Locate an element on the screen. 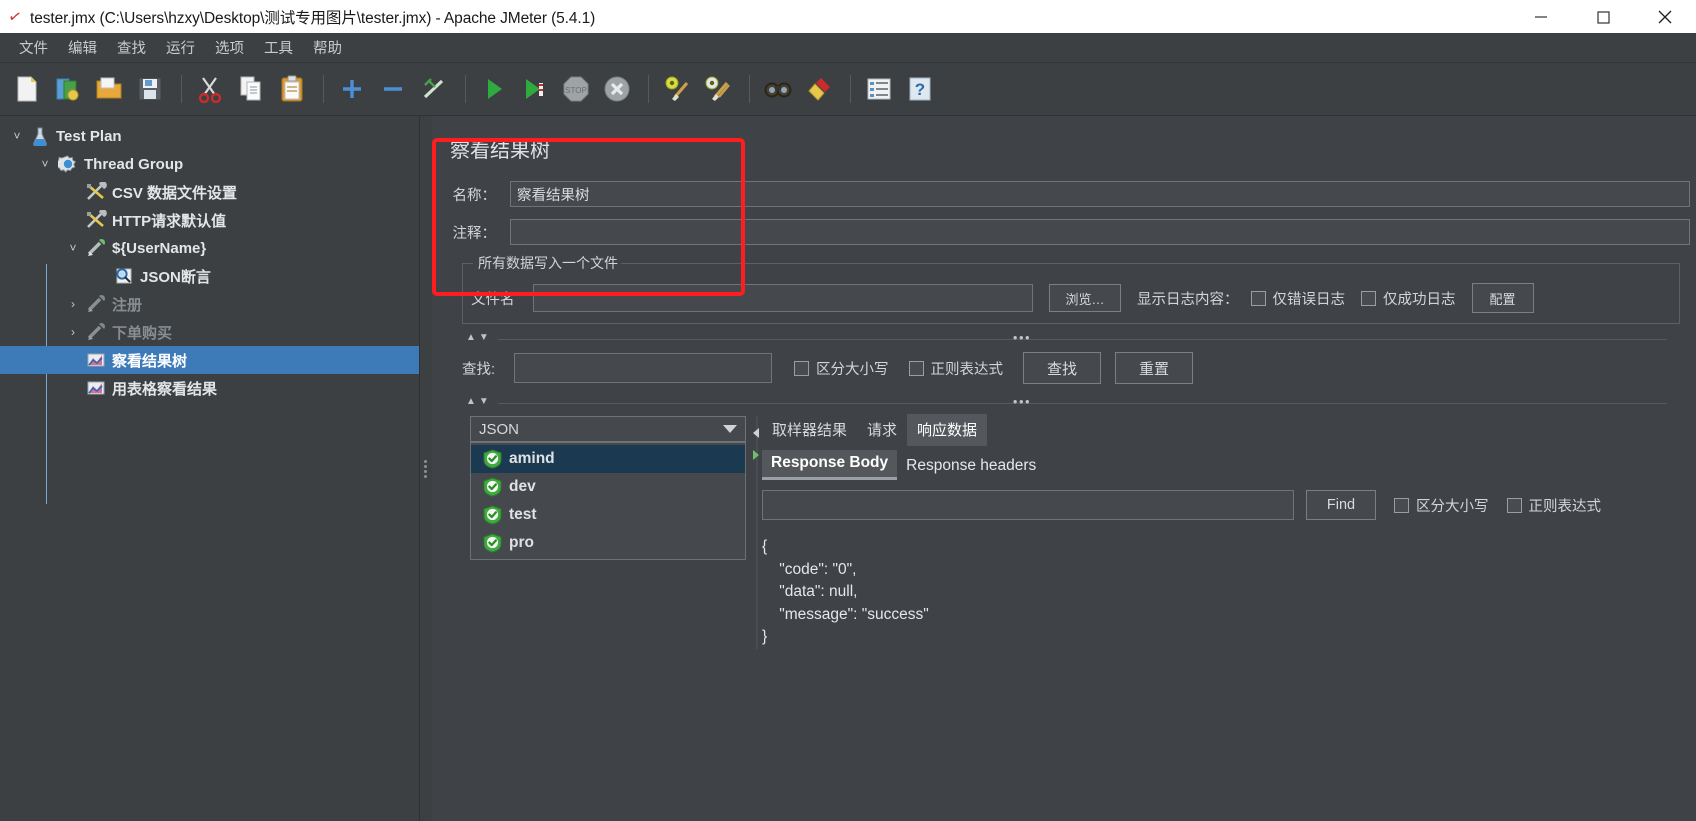 The height and width of the screenshot is (821, 1696). tree-node-http-defaults: HTTP请求默认值 is located at coordinates (209, 220).